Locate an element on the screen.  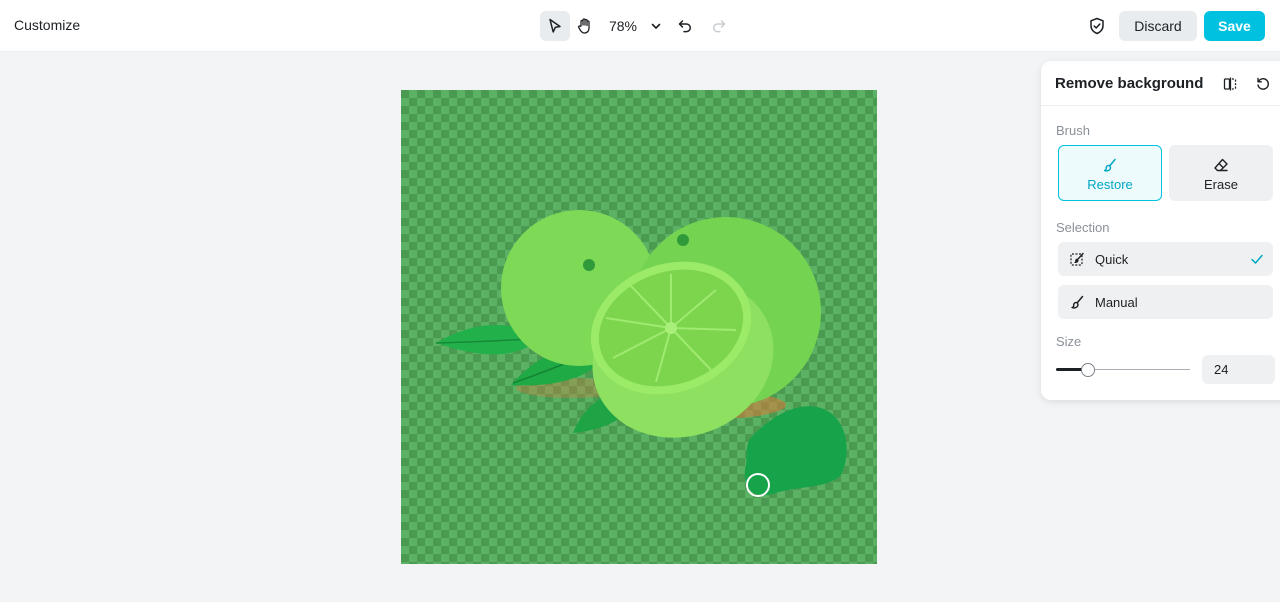
size-slider-thumb is located at coordinates (1088, 370).